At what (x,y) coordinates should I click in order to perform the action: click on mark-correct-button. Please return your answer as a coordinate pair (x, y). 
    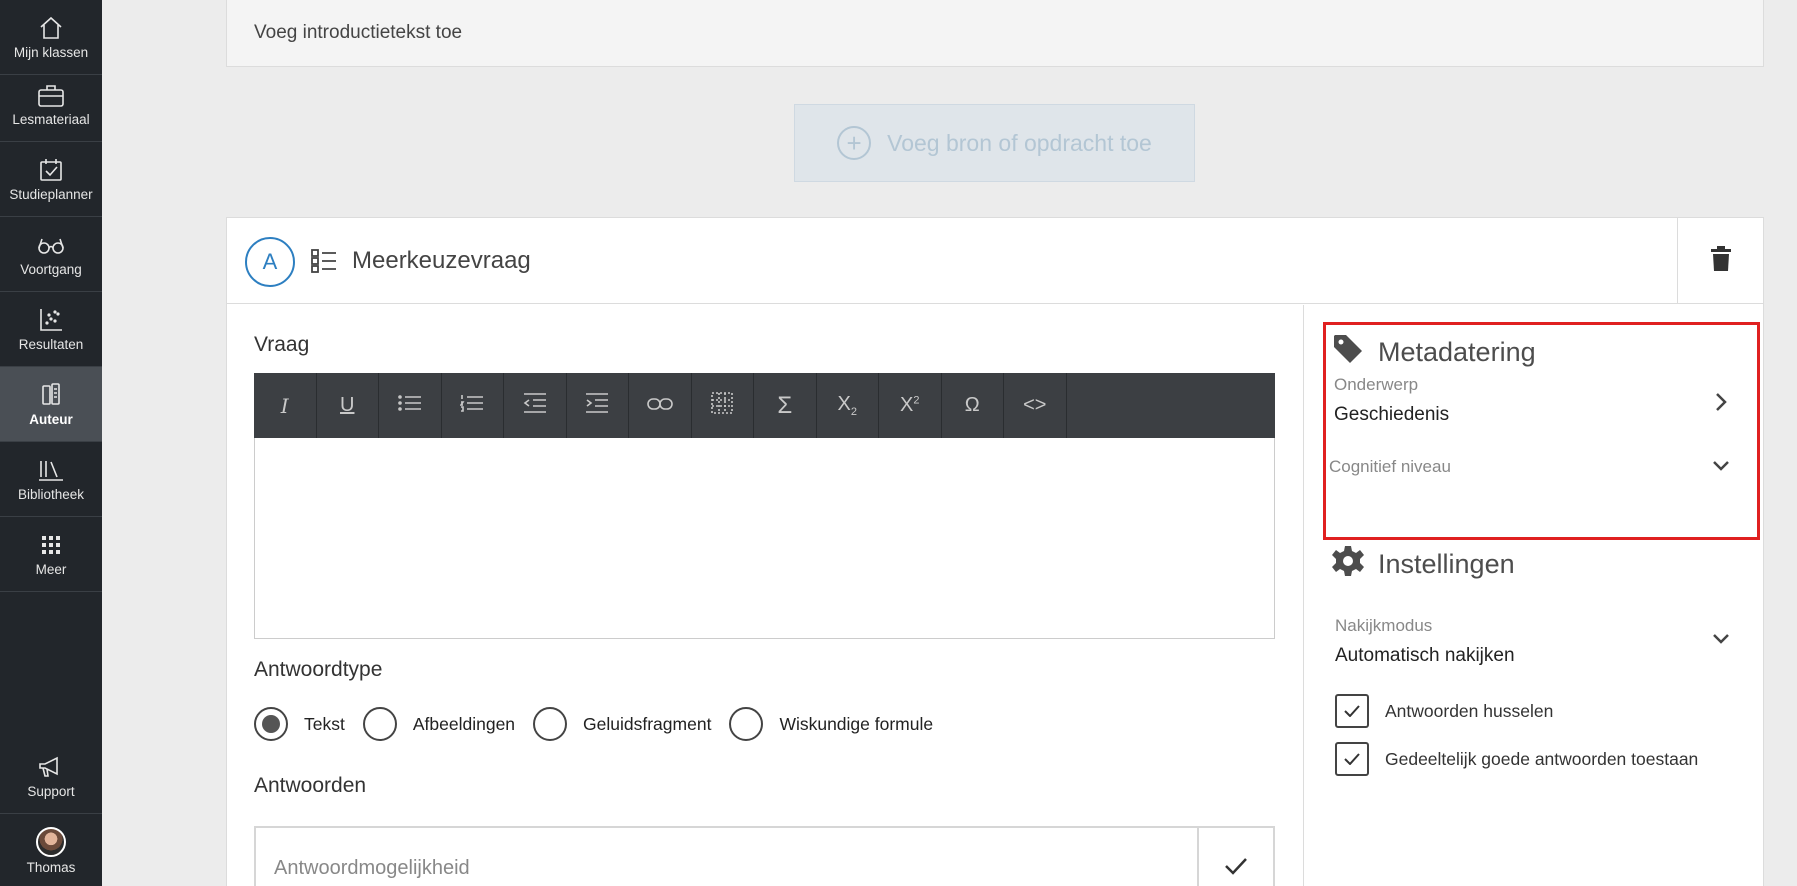
    Looking at the image, I should click on (1236, 857).